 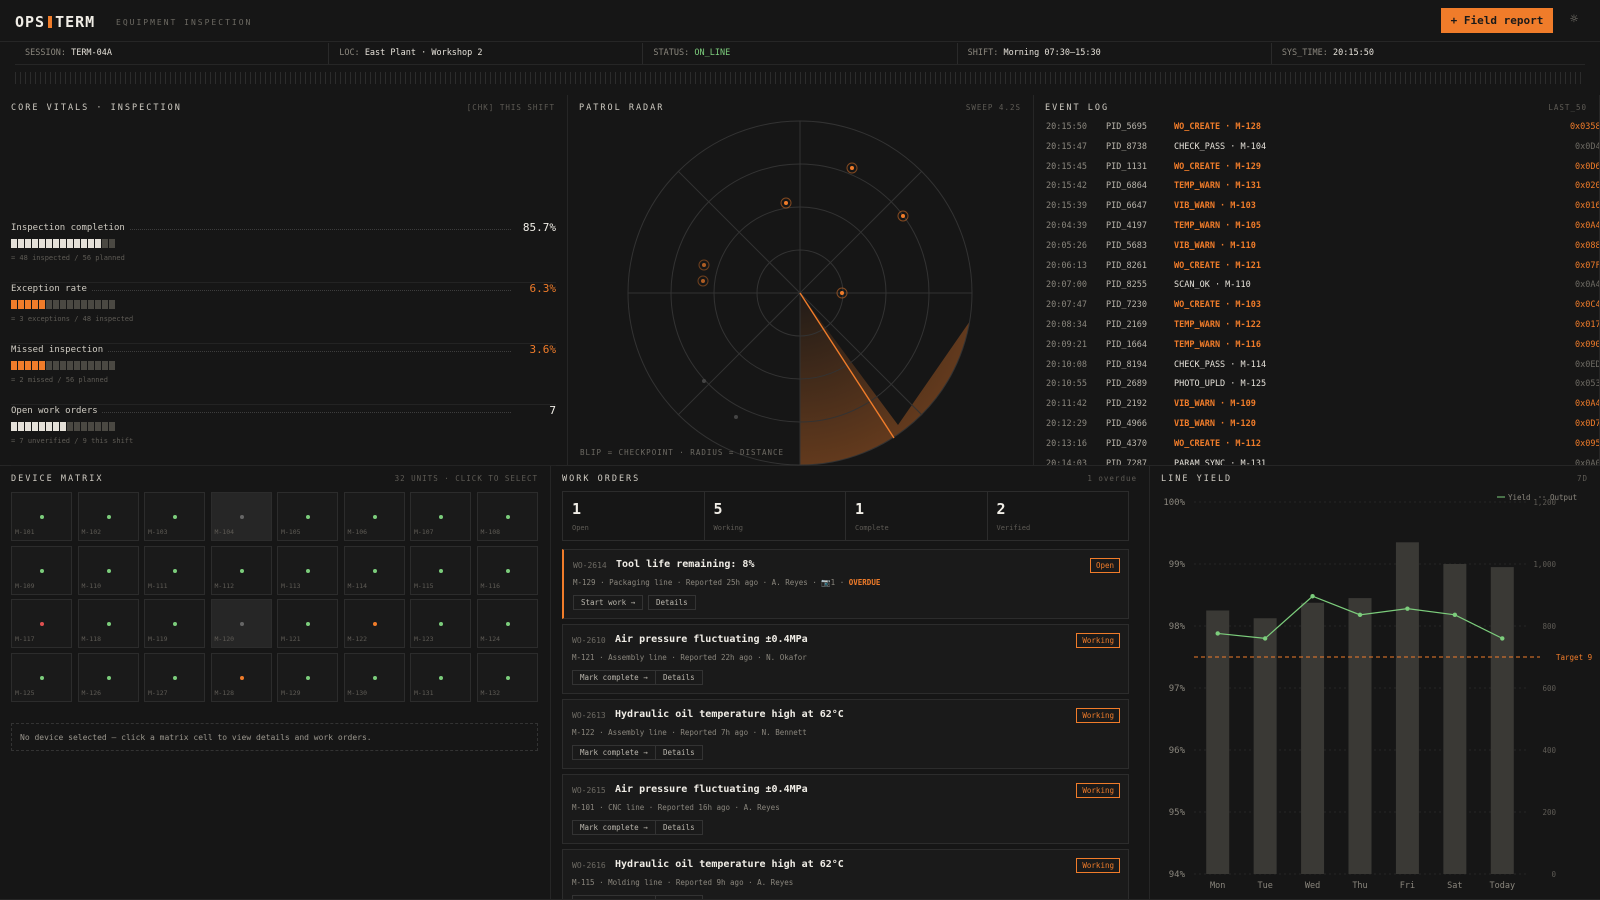 I want to click on vital-value: 6.3%, so click(x=543, y=288).